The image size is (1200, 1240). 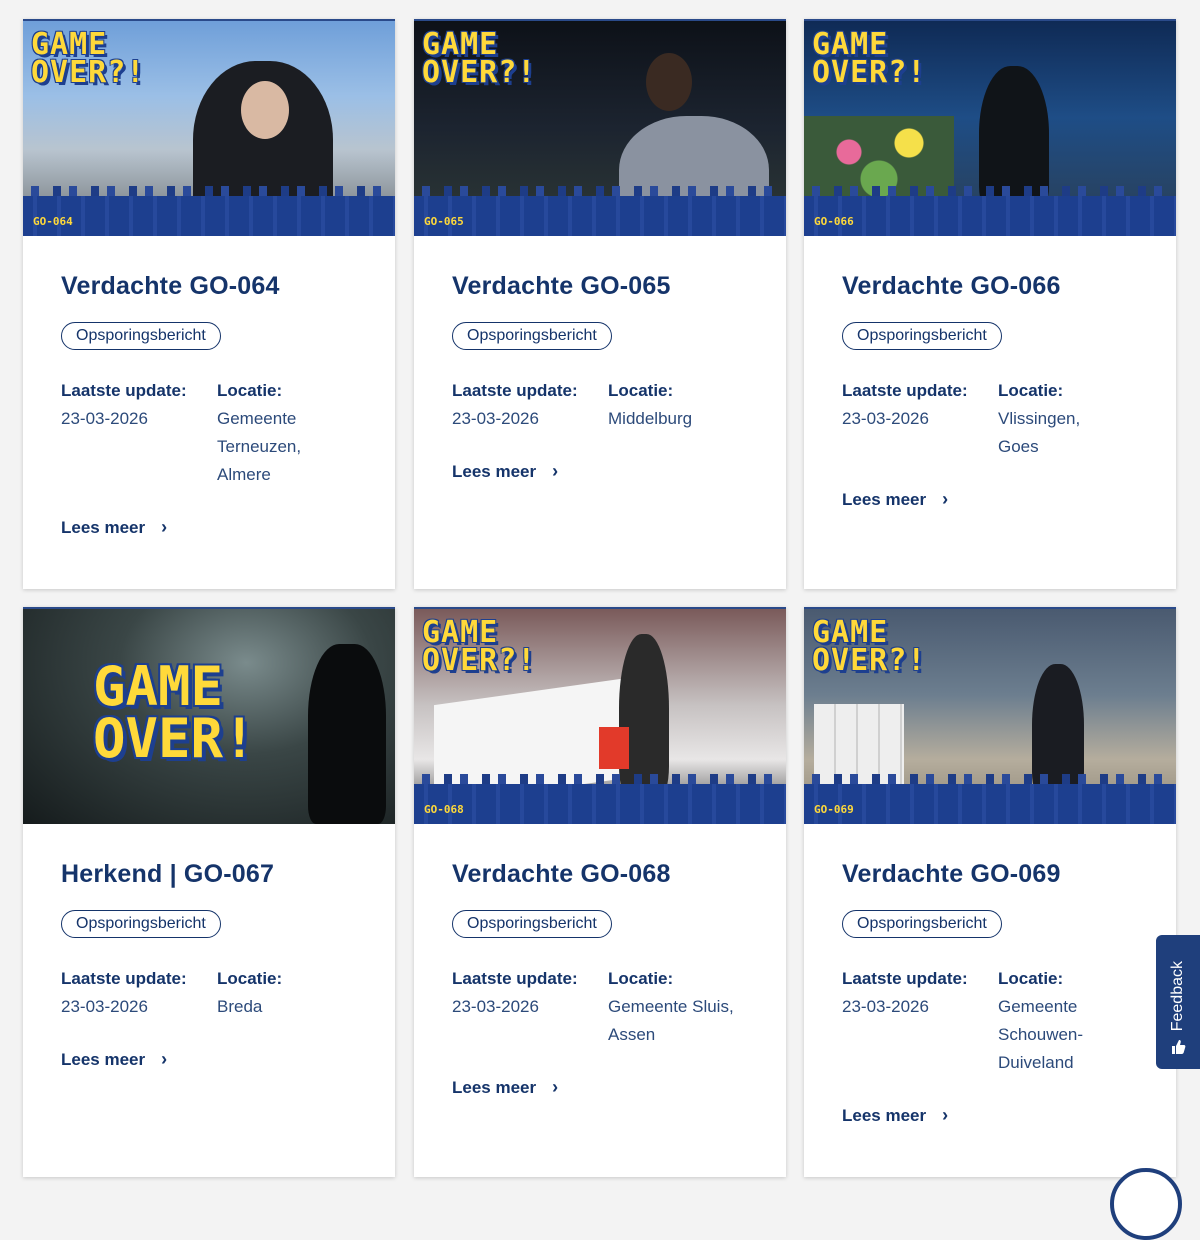 What do you see at coordinates (1041, 1034) in the screenshot?
I see `location-line: Schouwen-` at bounding box center [1041, 1034].